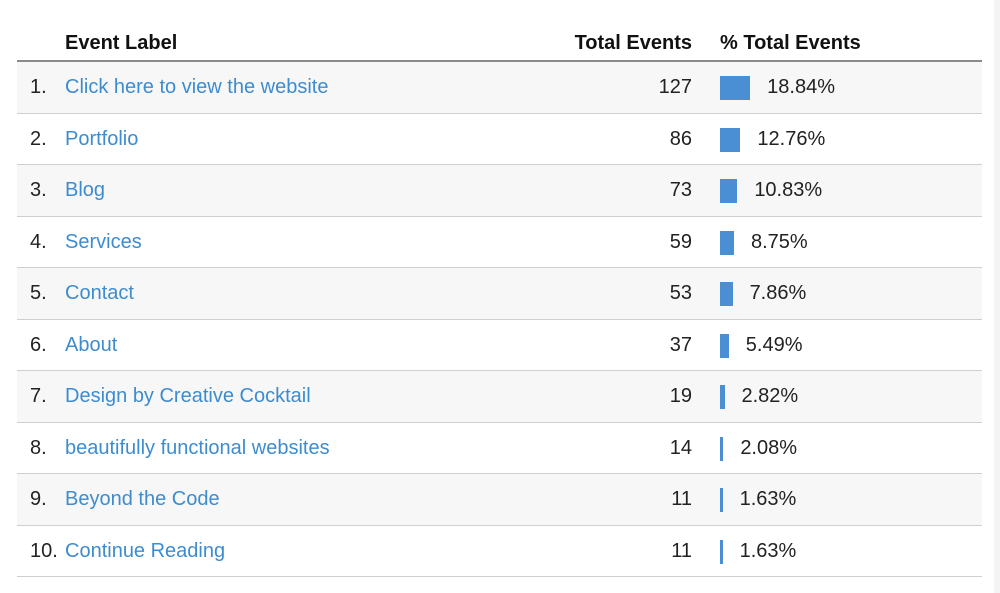 The width and height of the screenshot is (1000, 593). What do you see at coordinates (38, 396) in the screenshot?
I see `row-rank: 7.` at bounding box center [38, 396].